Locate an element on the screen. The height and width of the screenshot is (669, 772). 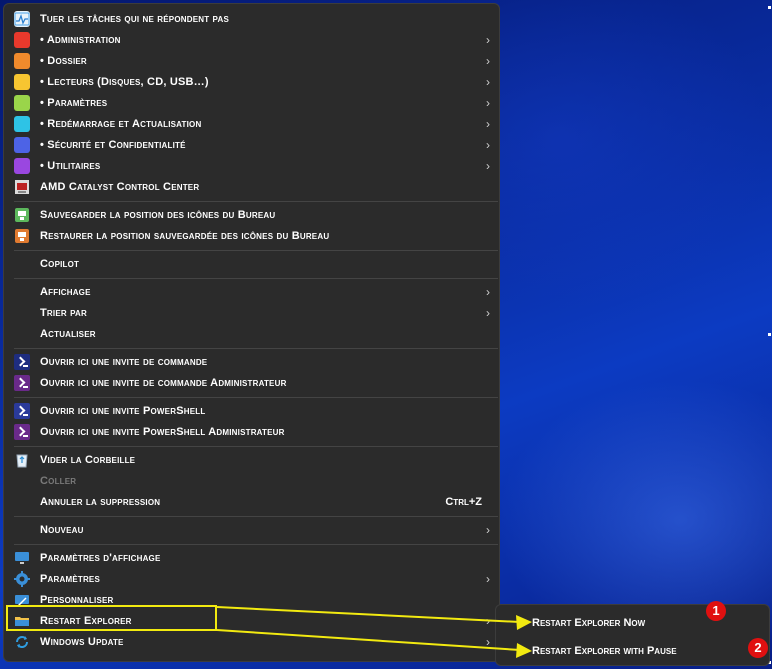
menu-item-copilot: Copilot is located at coordinates (251, 264).